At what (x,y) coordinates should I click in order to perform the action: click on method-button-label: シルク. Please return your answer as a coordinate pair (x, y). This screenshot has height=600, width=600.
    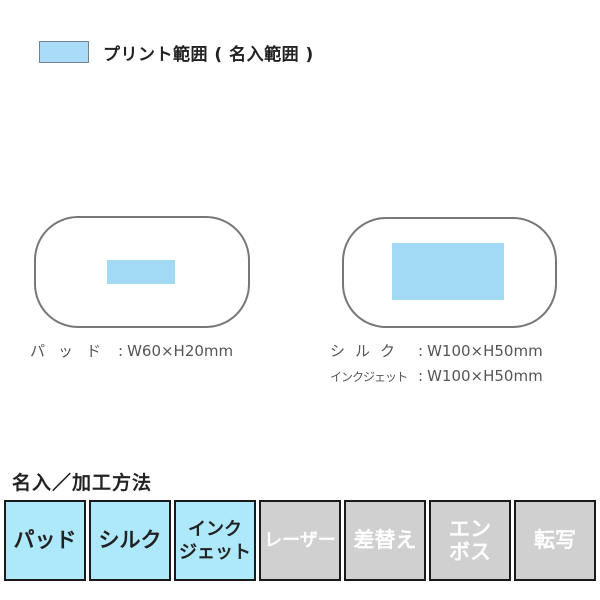
    Looking at the image, I should click on (130, 540).